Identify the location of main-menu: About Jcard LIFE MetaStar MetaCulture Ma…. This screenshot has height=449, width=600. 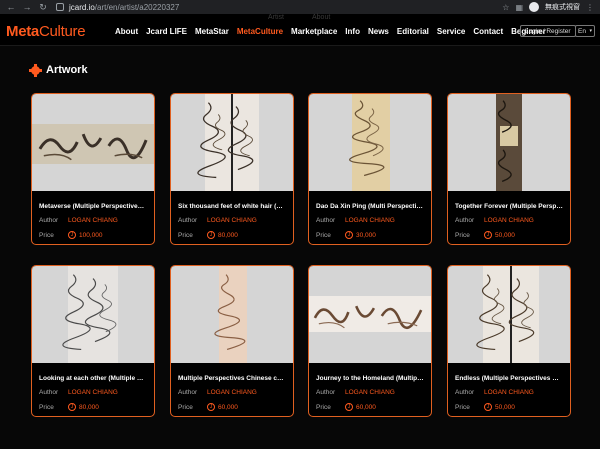
(330, 31).